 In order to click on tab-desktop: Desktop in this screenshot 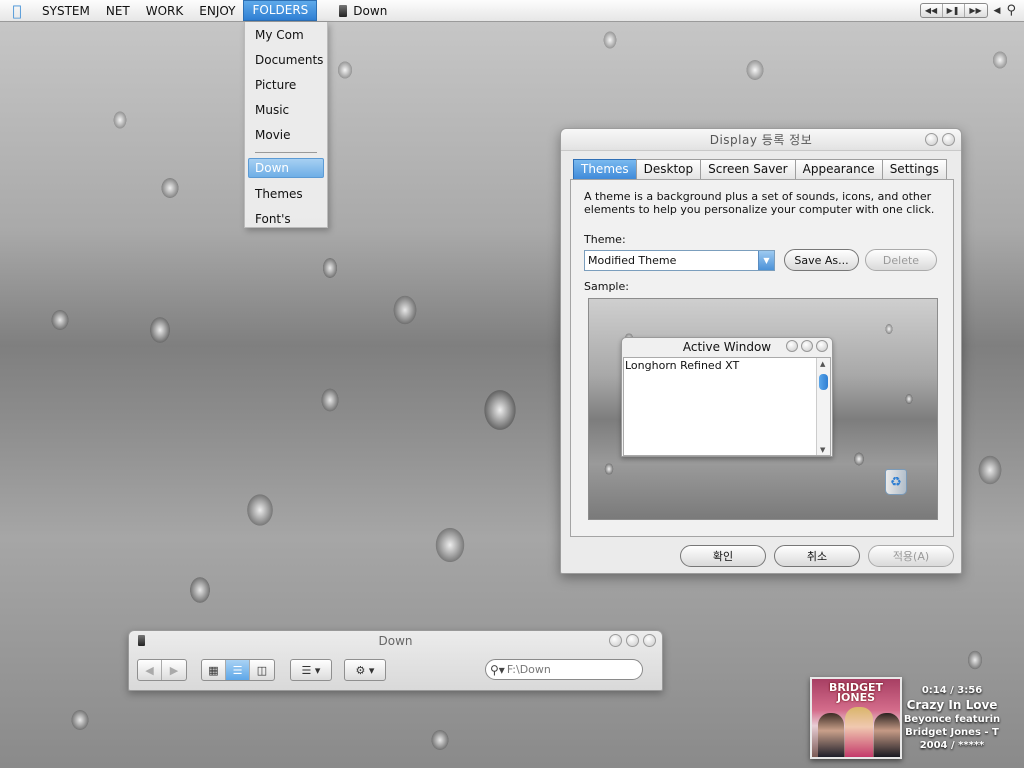, I will do `click(668, 169)`.